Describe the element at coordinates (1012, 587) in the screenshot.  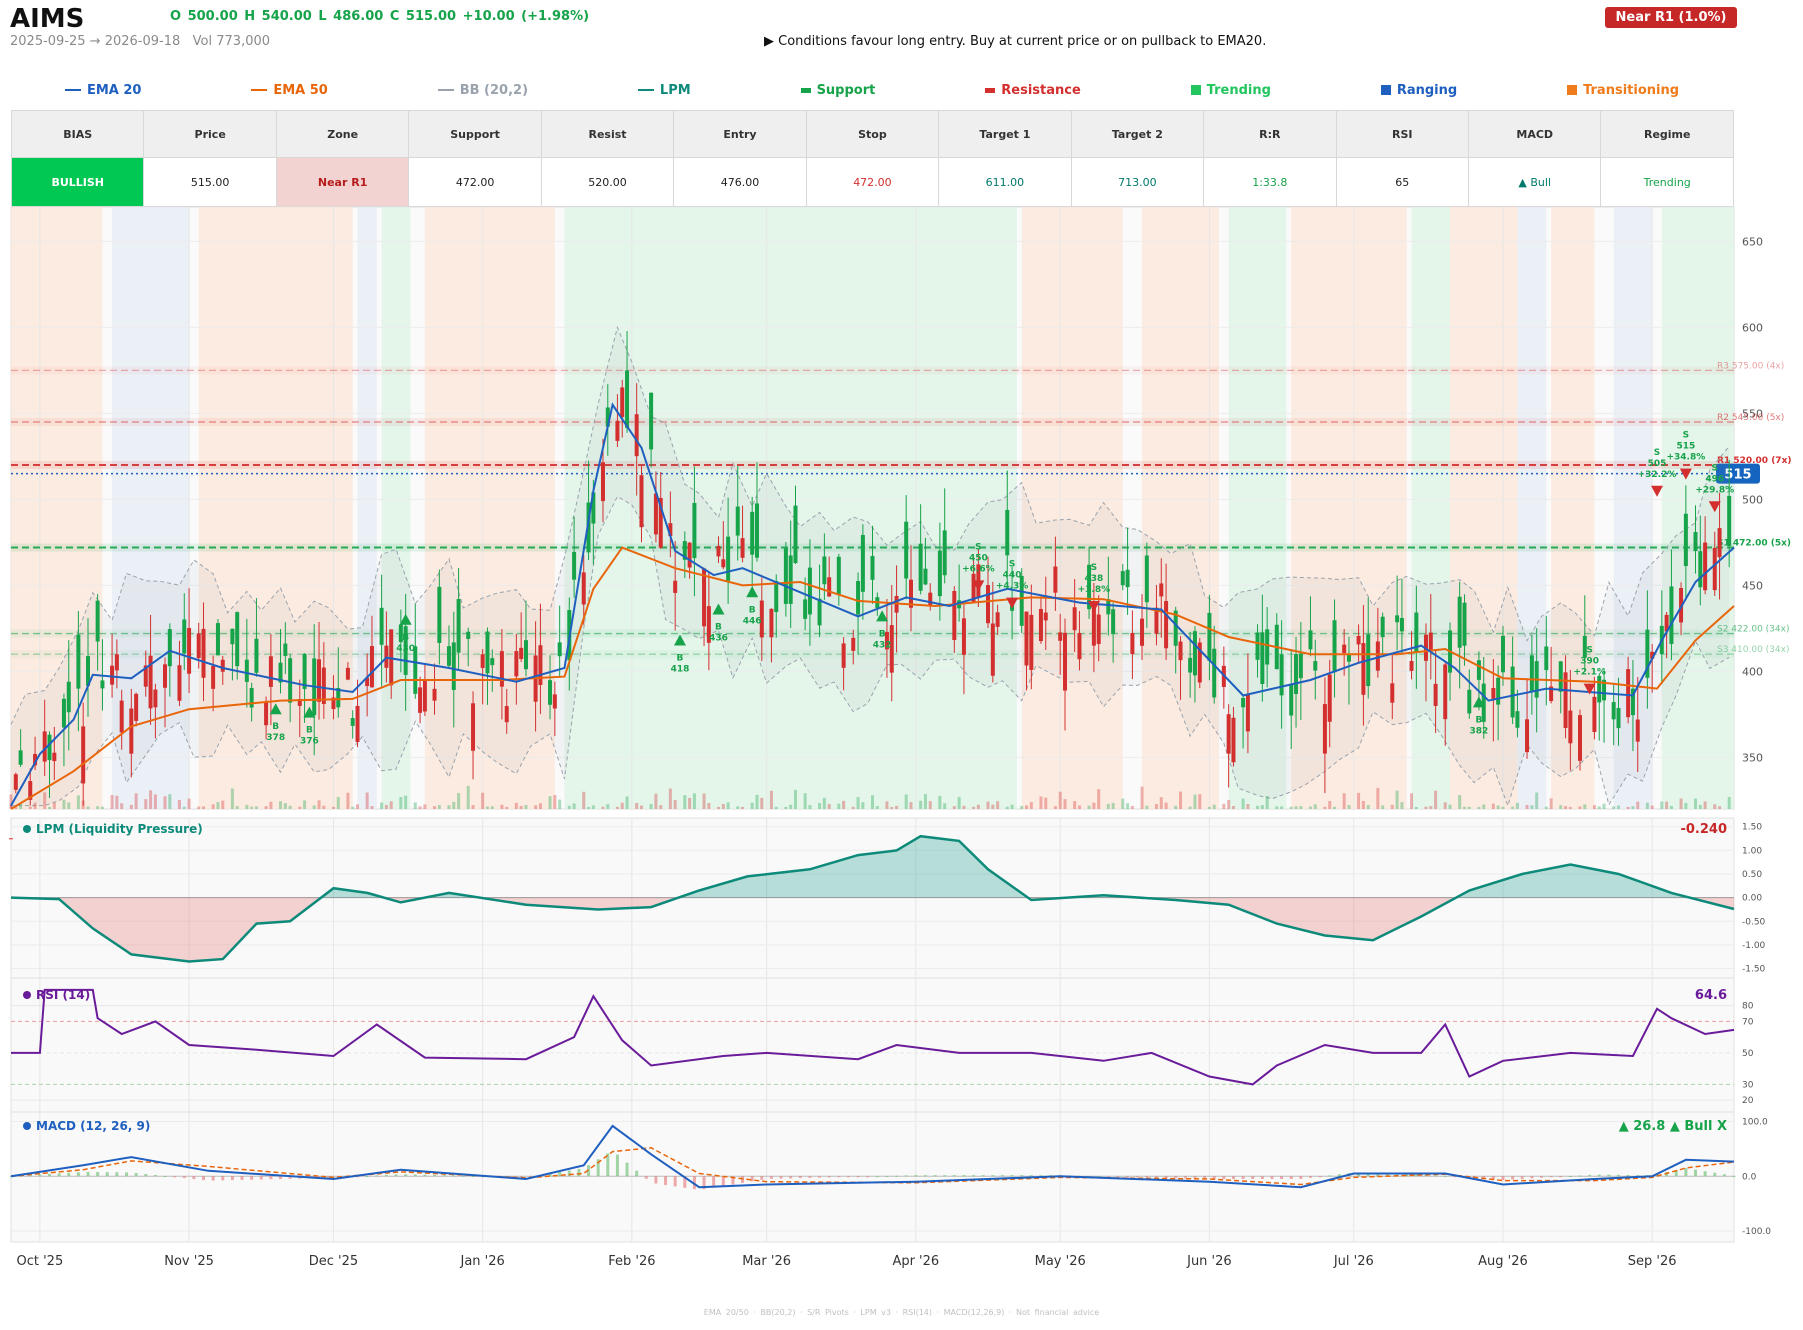
I see `trade-label-line: +4.3%` at that location.